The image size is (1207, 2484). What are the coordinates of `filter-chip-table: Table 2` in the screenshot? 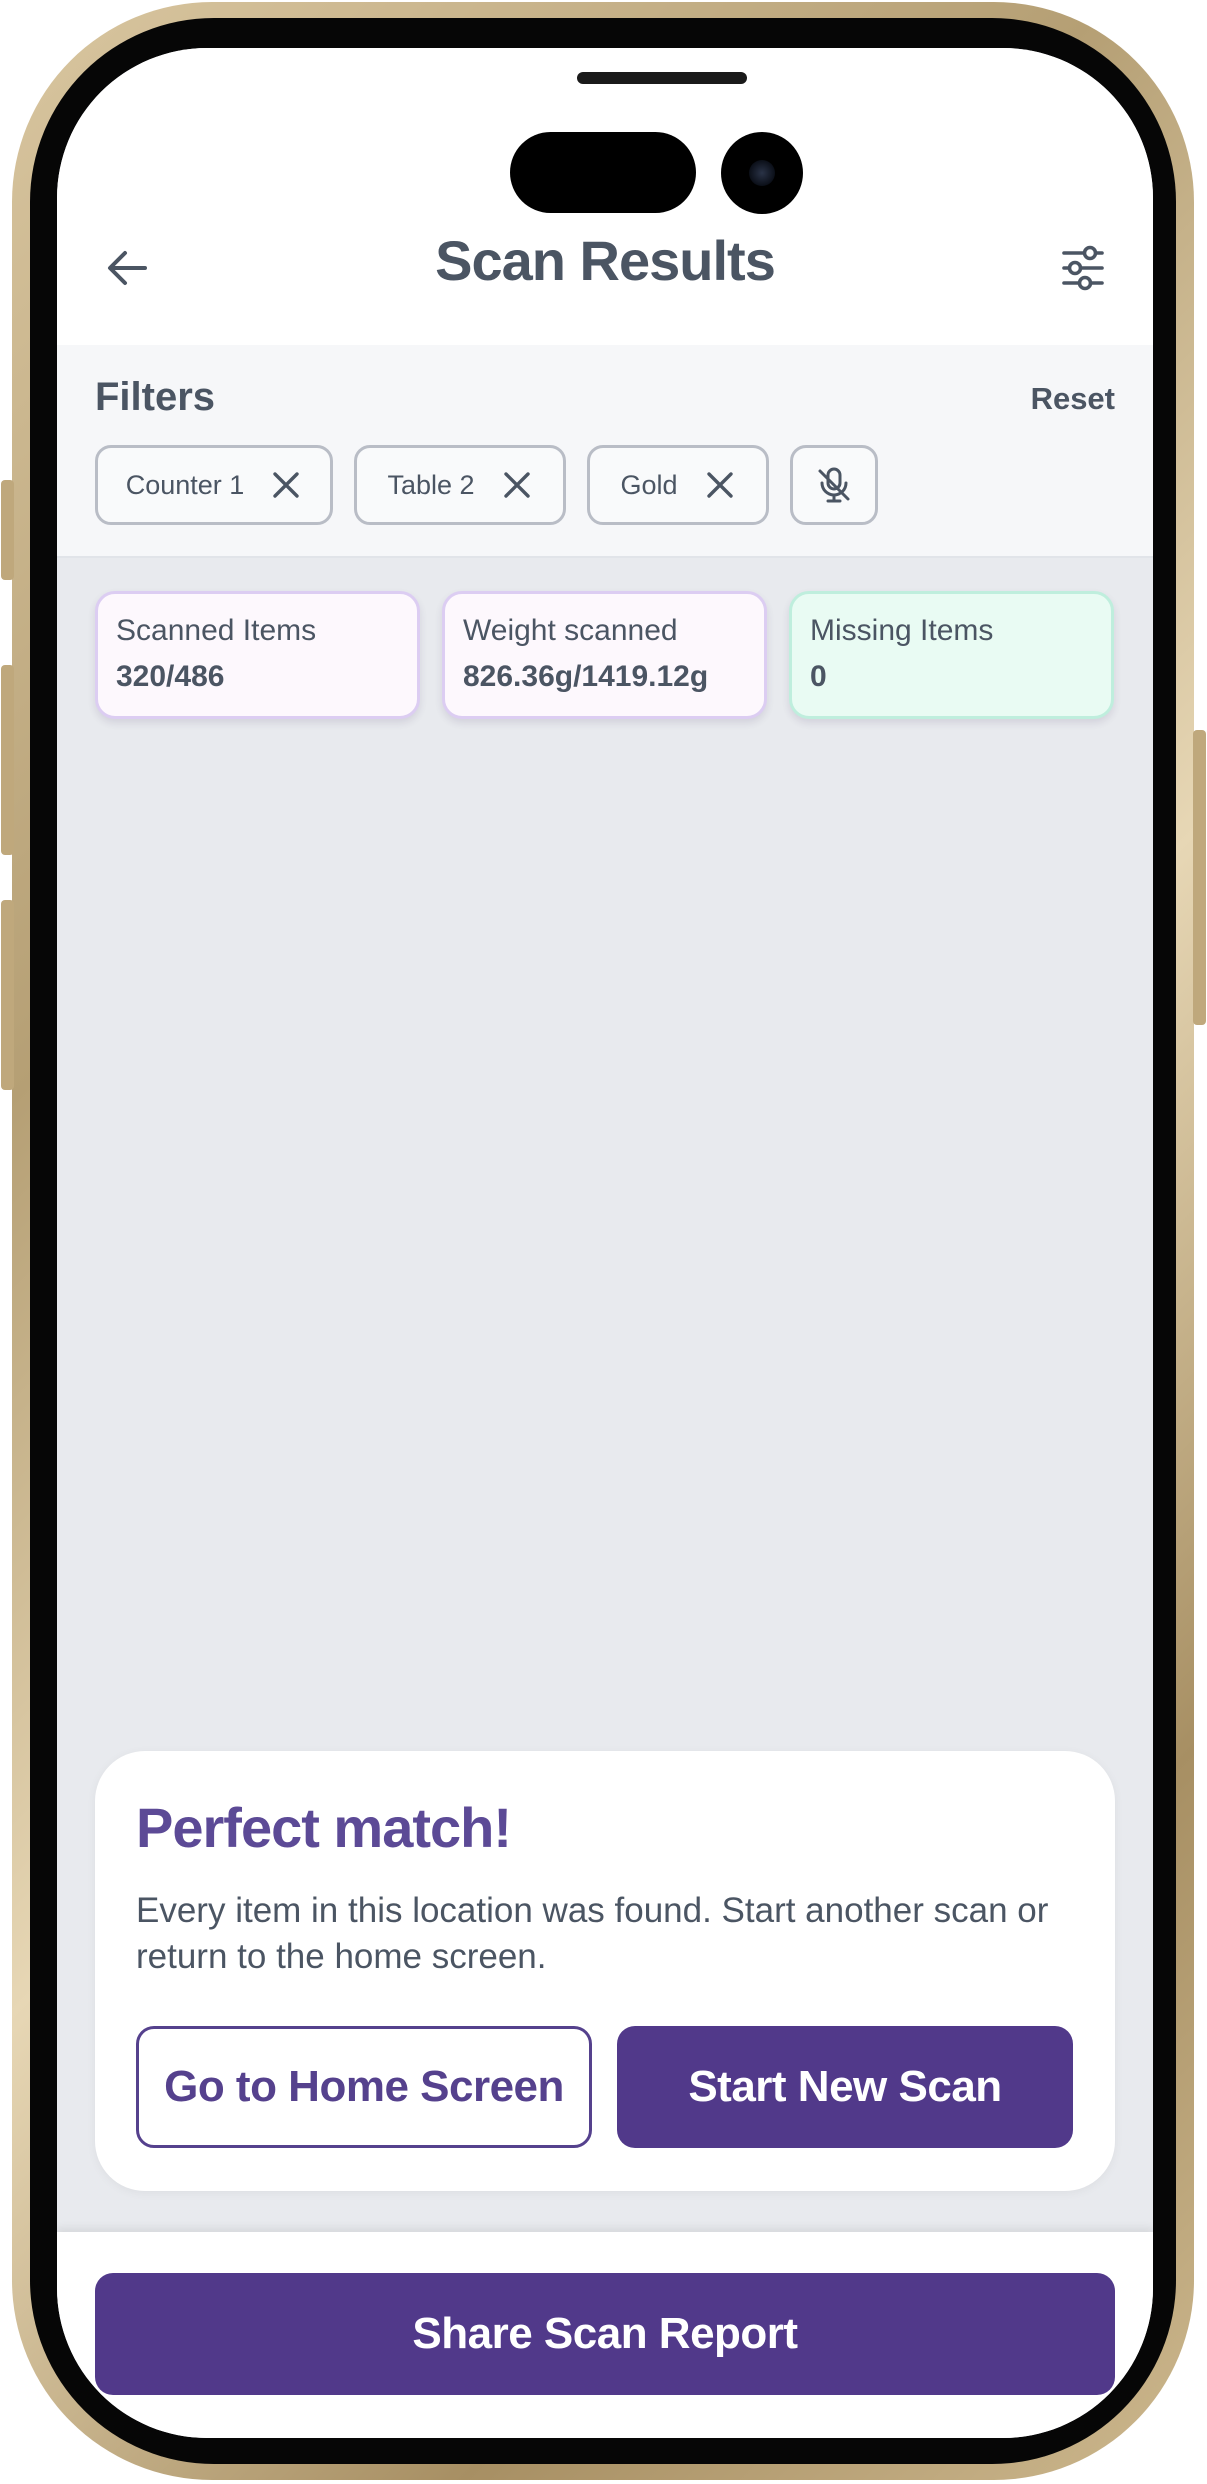 It's located at (460, 485).